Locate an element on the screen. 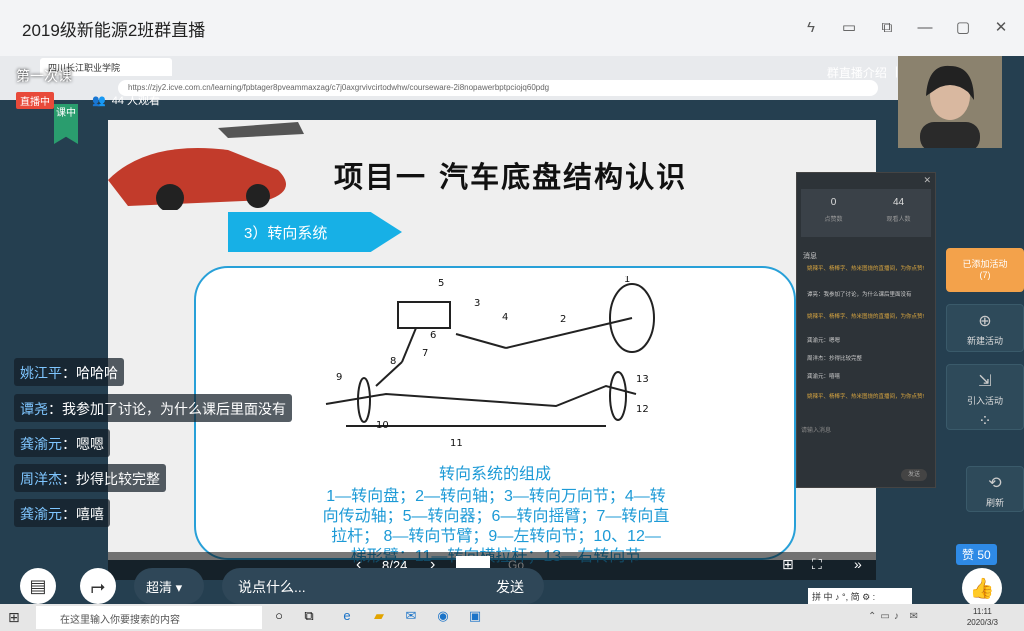 This screenshot has width=1024, height=631. whiteboard-icon: ▭ is located at coordinates (849, 27).